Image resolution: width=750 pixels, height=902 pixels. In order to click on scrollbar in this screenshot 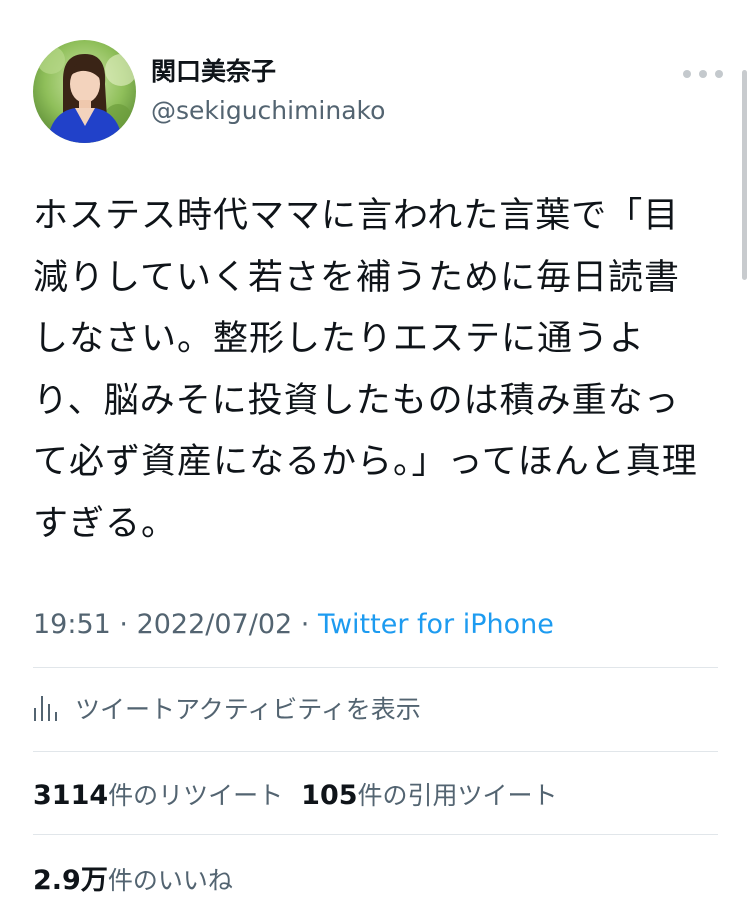, I will do `click(744, 175)`.